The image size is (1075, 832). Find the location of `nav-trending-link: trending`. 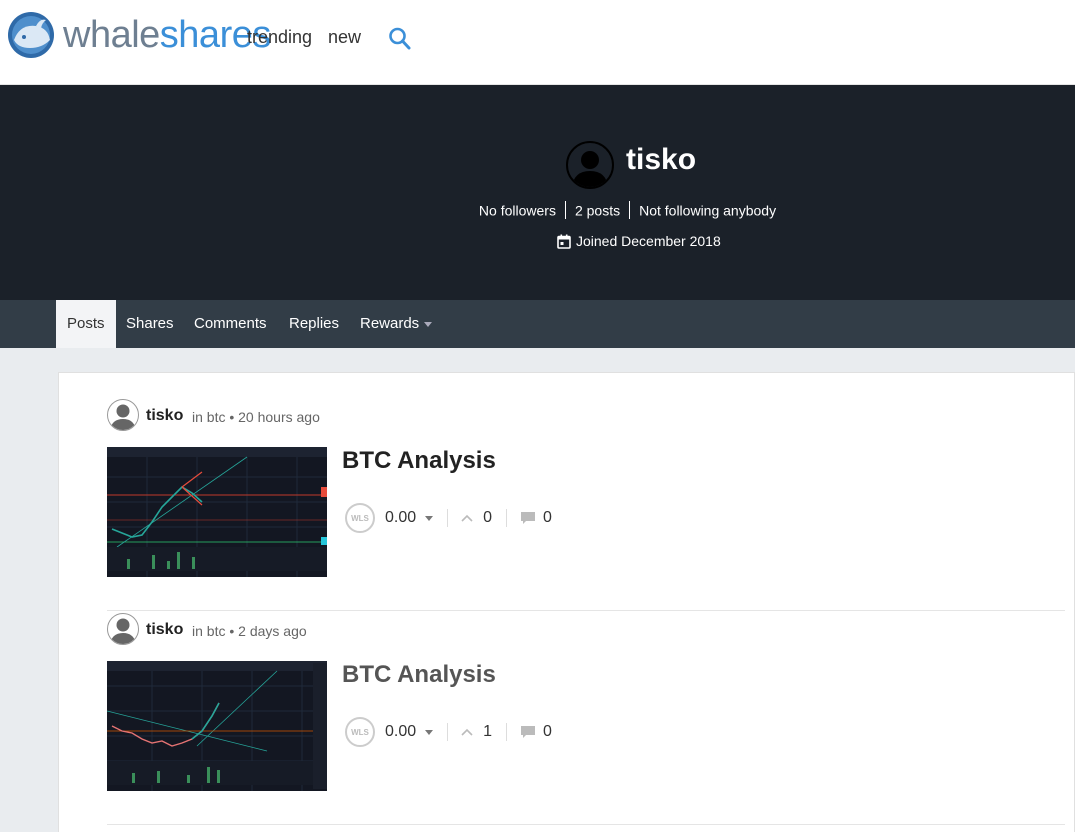

nav-trending-link: trending is located at coordinates (279, 37).